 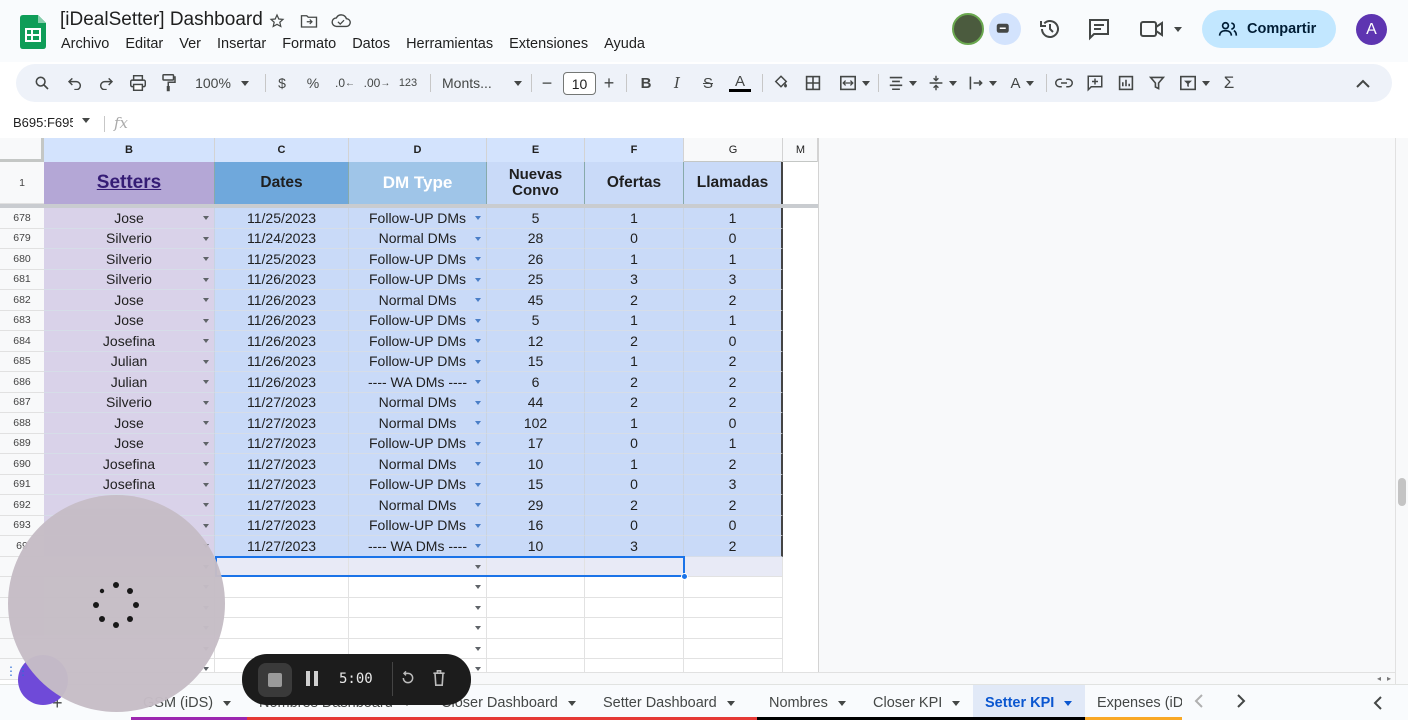 I want to click on sheet-tab: Setter Dashboard, so click(x=674, y=702).